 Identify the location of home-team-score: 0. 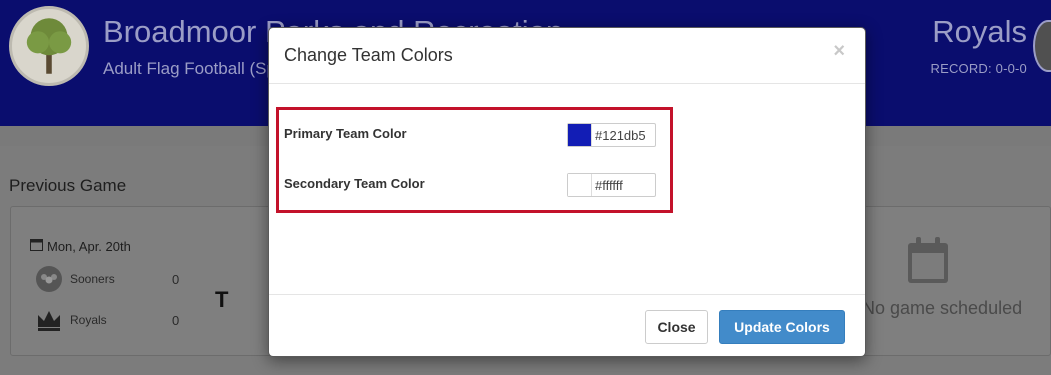
(176, 279).